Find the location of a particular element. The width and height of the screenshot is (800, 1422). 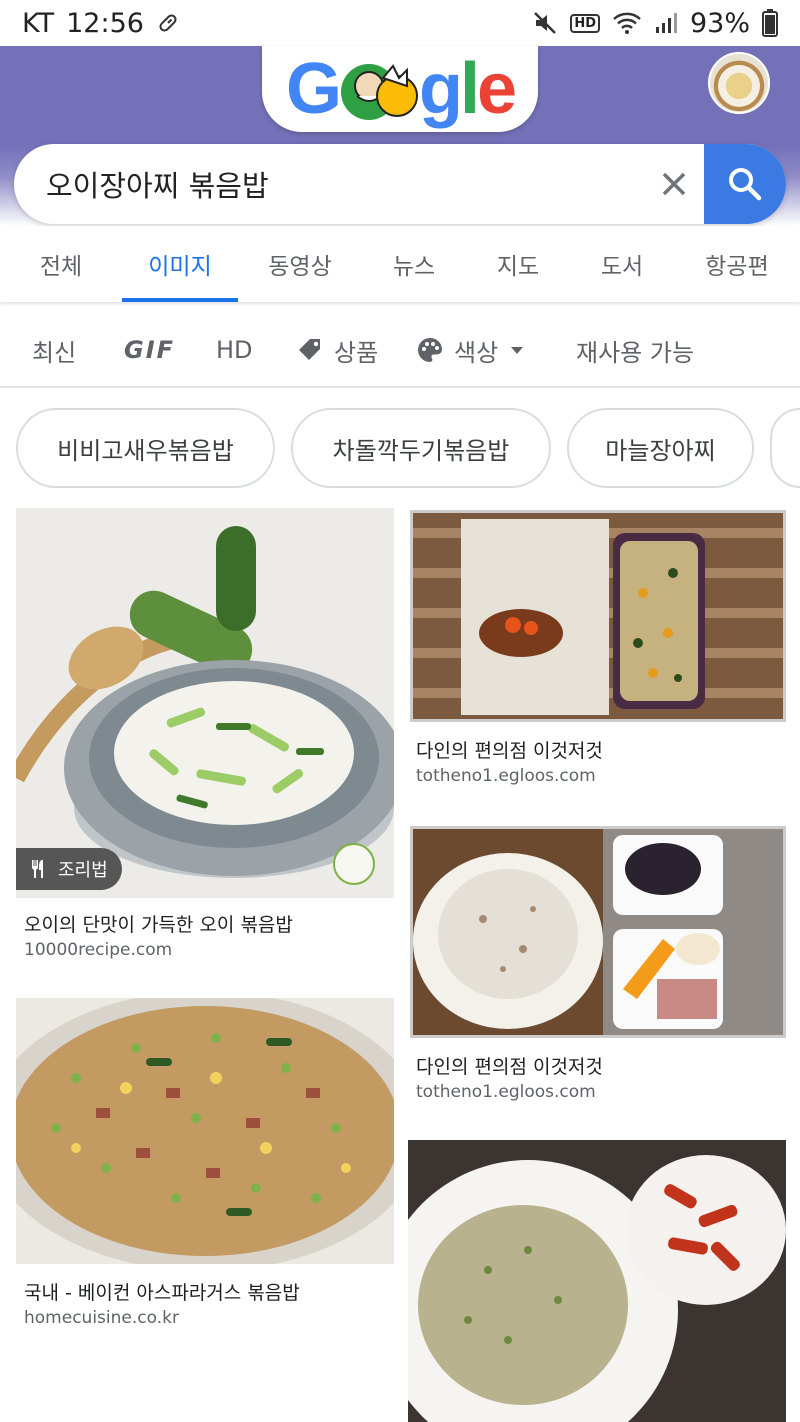

tag-icon is located at coordinates (309, 349).